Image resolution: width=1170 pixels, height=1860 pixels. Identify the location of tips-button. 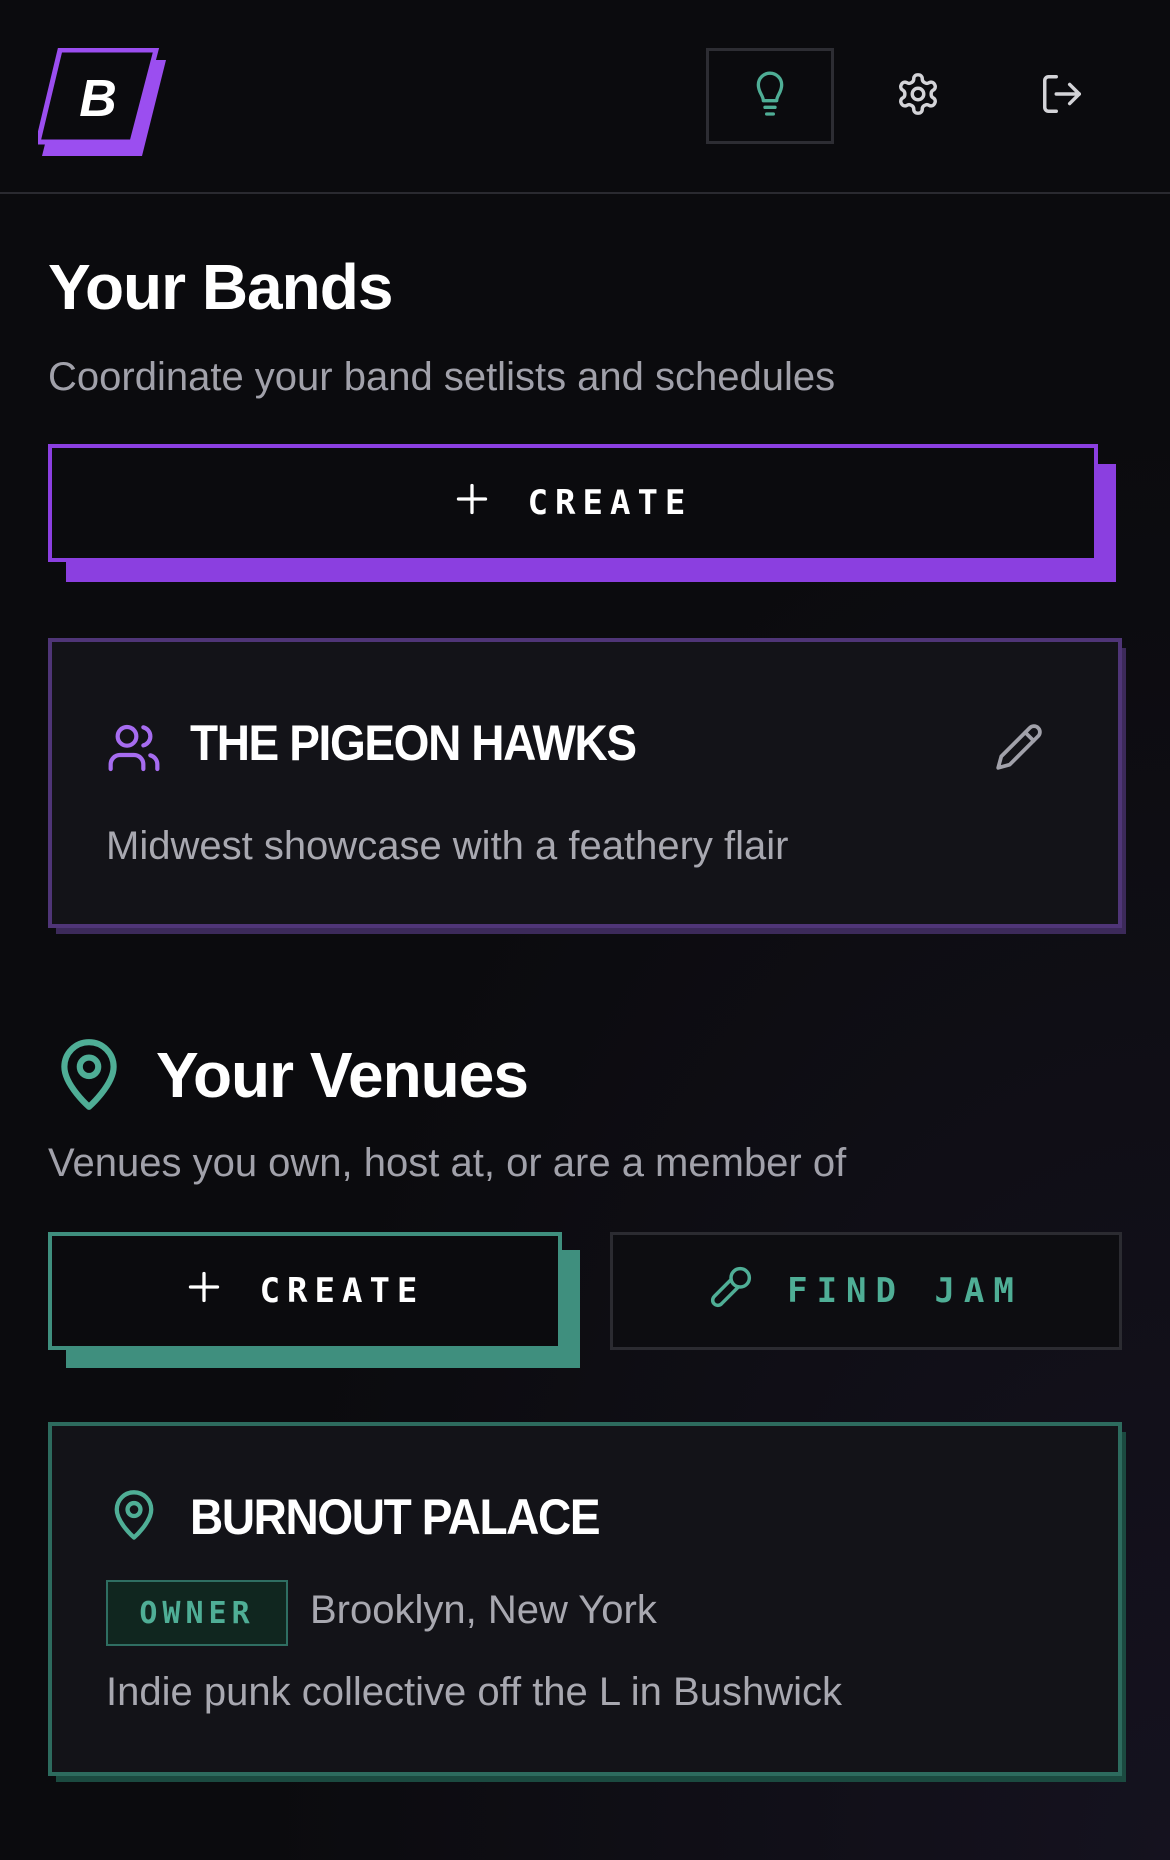
(770, 96).